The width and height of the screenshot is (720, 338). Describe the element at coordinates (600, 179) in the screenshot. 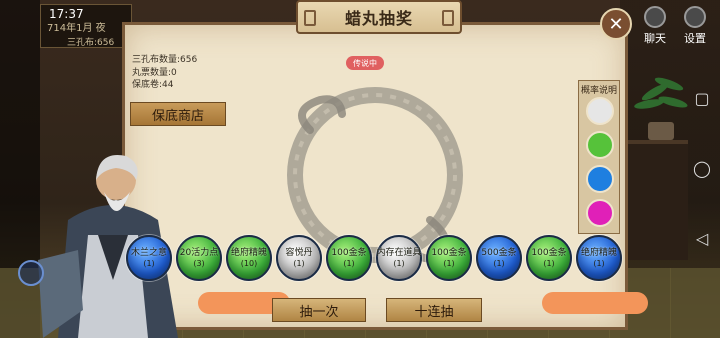

I see `prob-blue-dot` at that location.